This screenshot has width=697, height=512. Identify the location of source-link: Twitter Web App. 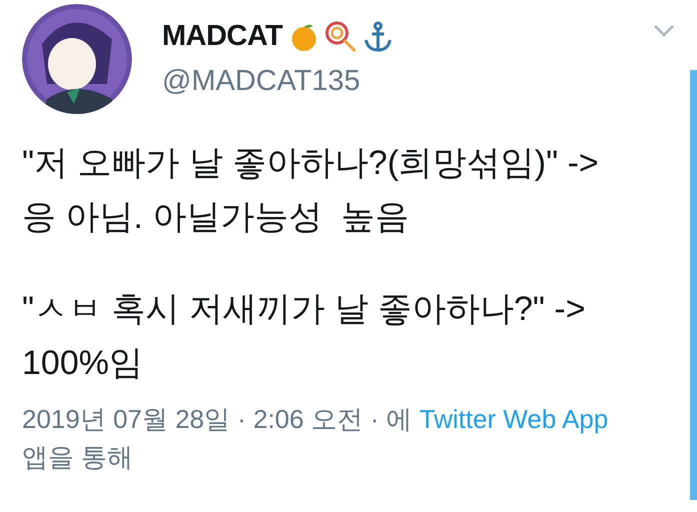
(513, 419).